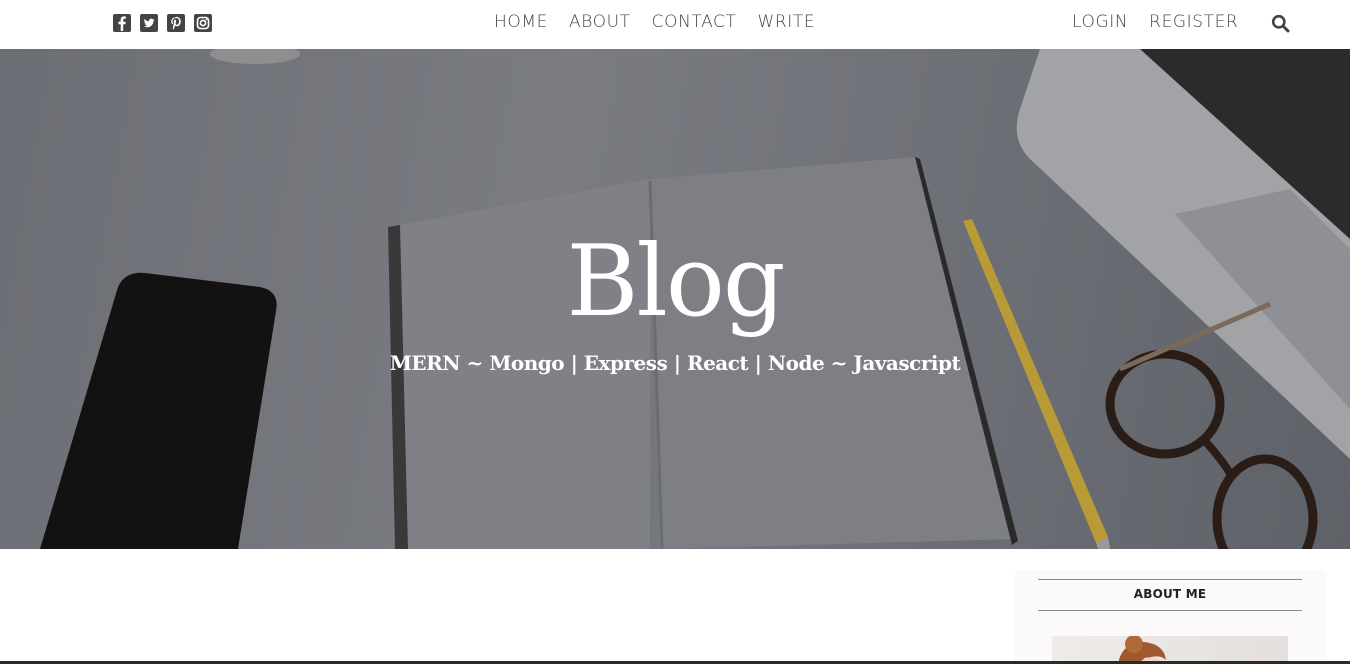 This screenshot has width=1350, height=664. I want to click on search-icon, so click(1280, 23).